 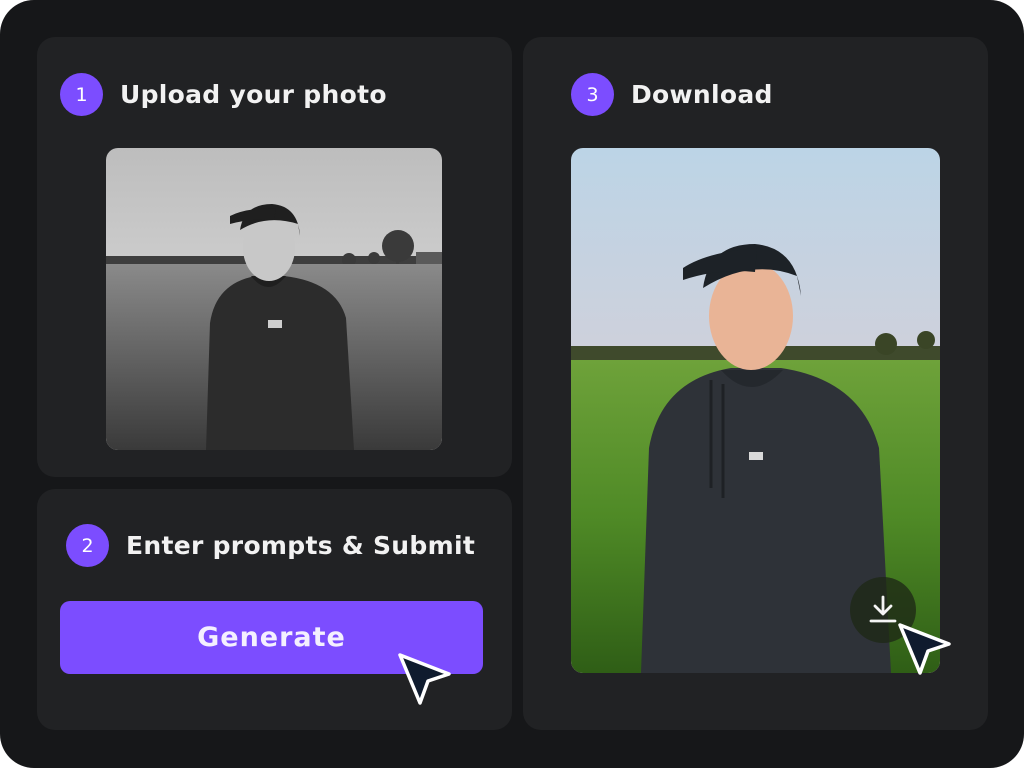 I want to click on prompt-step-title: Enter prompts & Submit, so click(x=301, y=545).